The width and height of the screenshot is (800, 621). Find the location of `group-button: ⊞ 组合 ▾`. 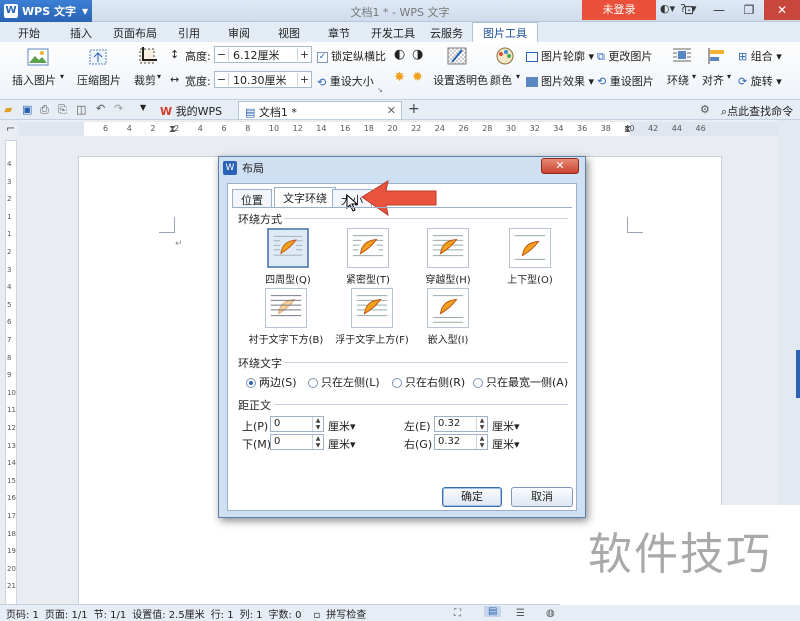

group-button: ⊞ 组合 ▾ is located at coordinates (760, 56).